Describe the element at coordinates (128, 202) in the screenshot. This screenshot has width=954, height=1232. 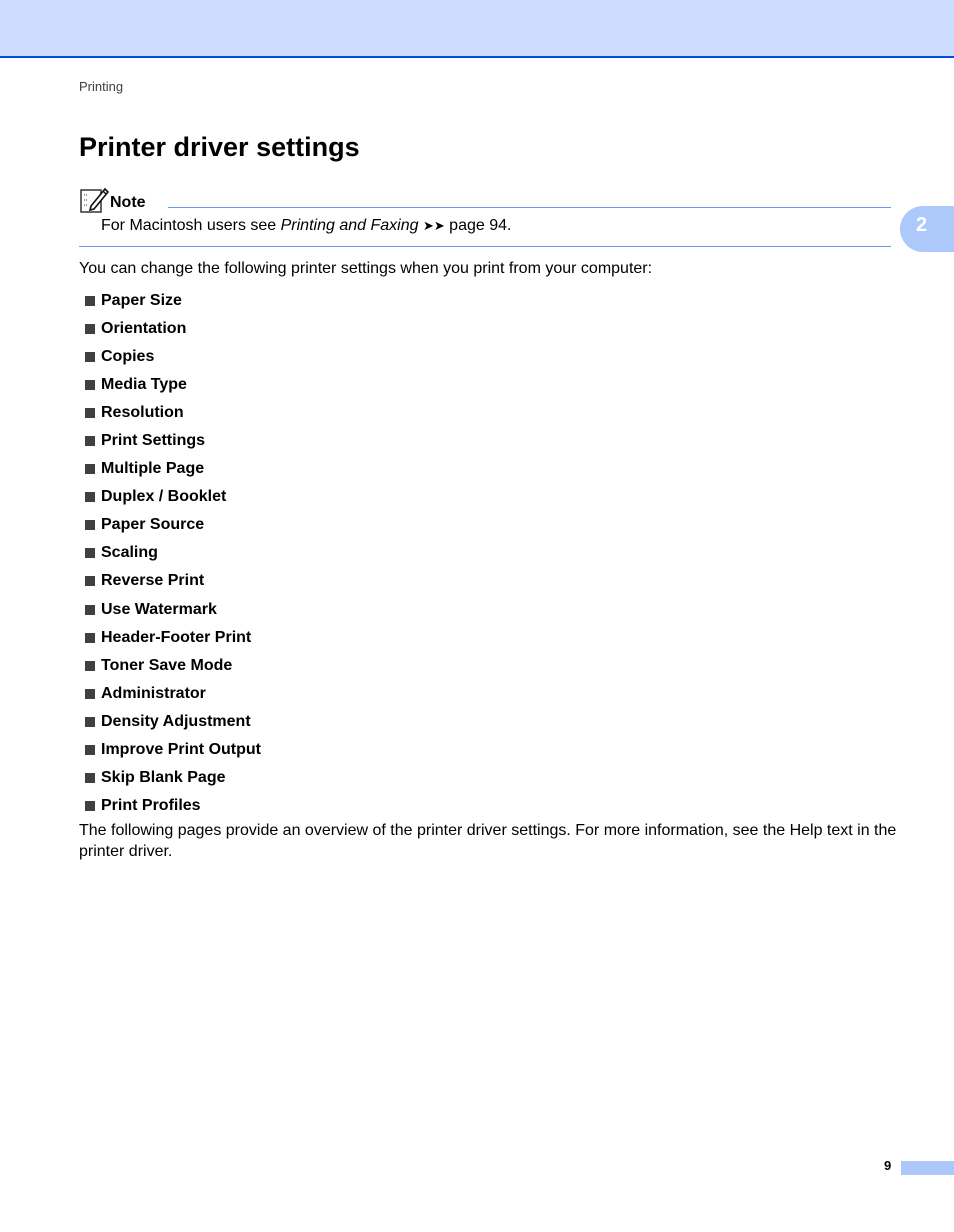
I see `note-label: Note` at that location.